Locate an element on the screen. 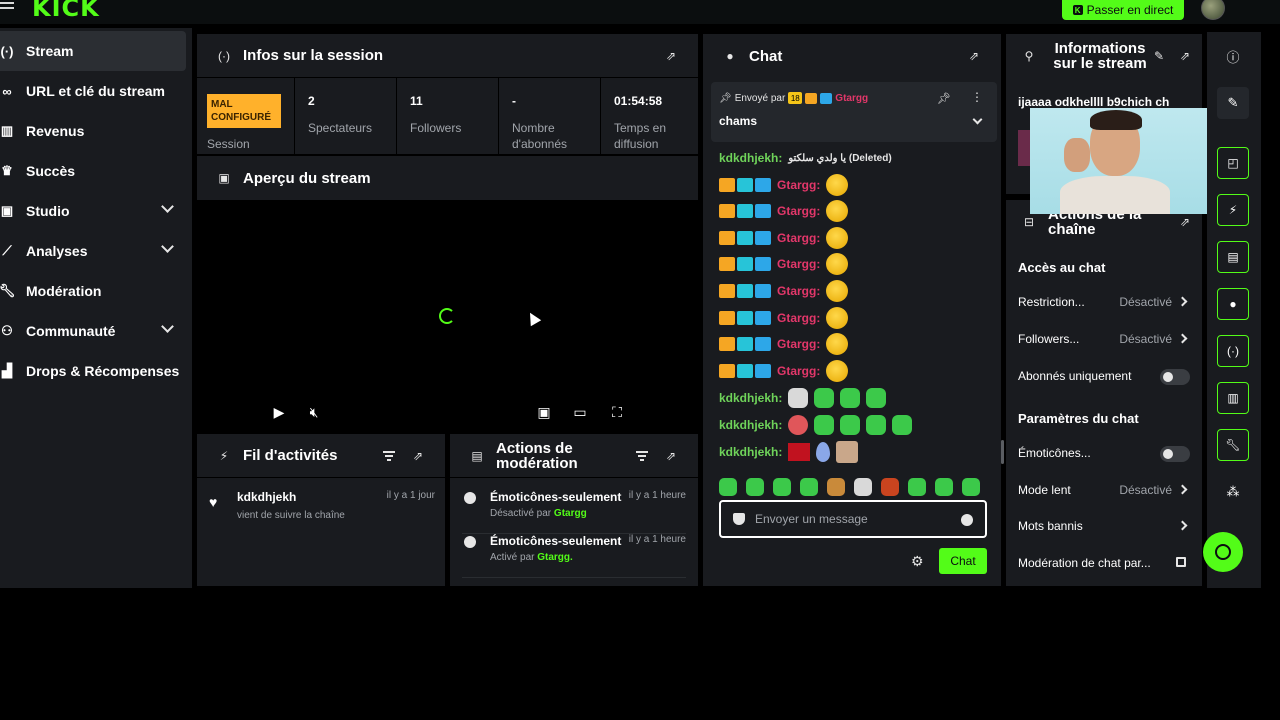  pinned-user: Gtargg is located at coordinates (851, 98).